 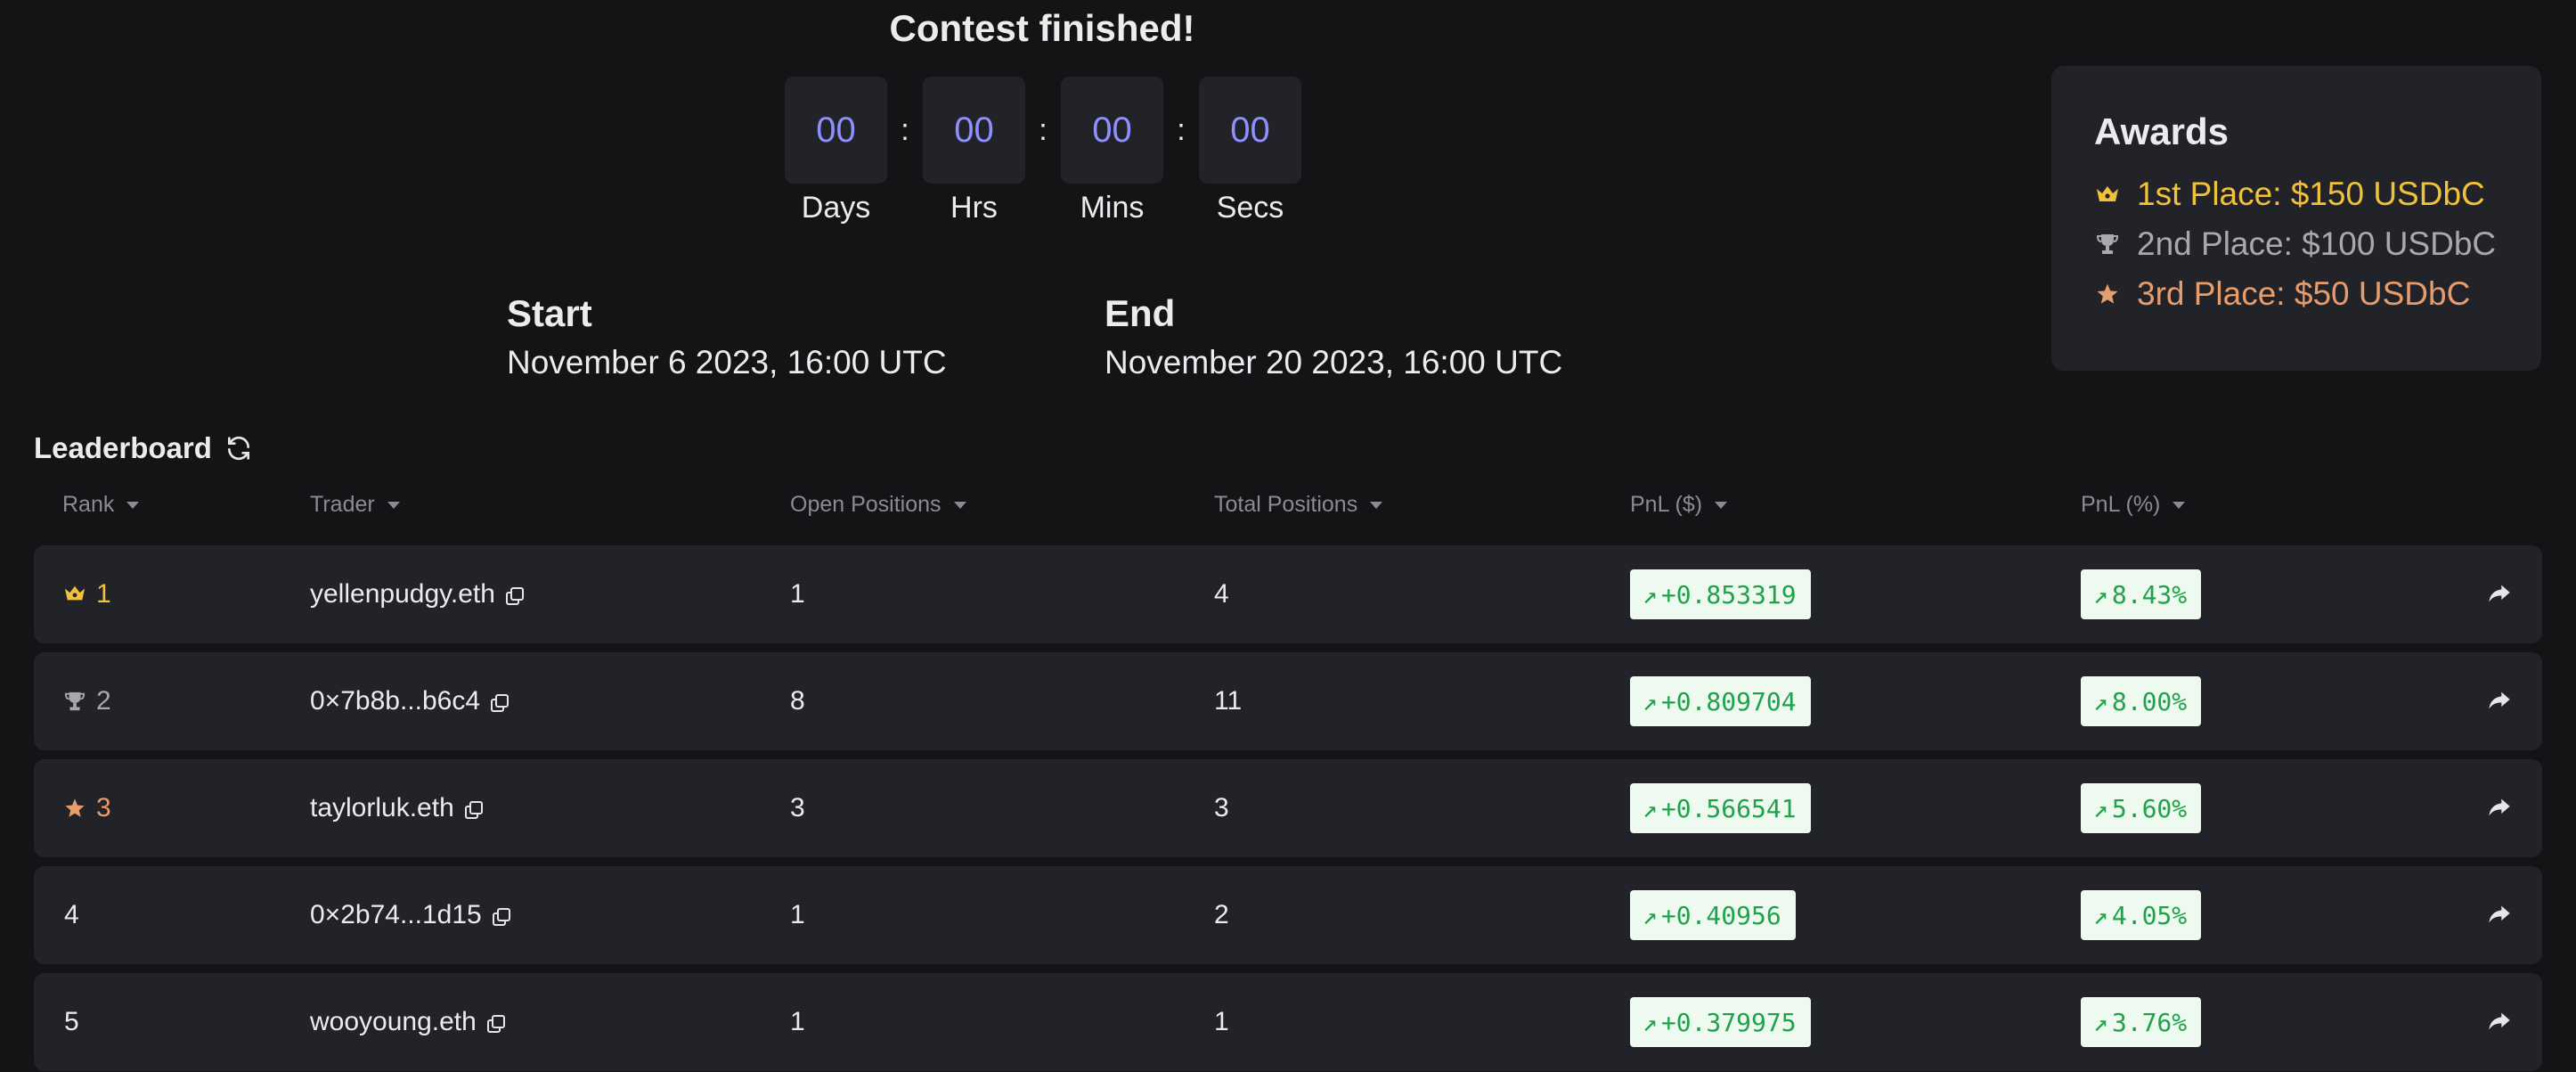 I want to click on award-second-place: 2nd Place: $100 USDbC, so click(x=2317, y=244).